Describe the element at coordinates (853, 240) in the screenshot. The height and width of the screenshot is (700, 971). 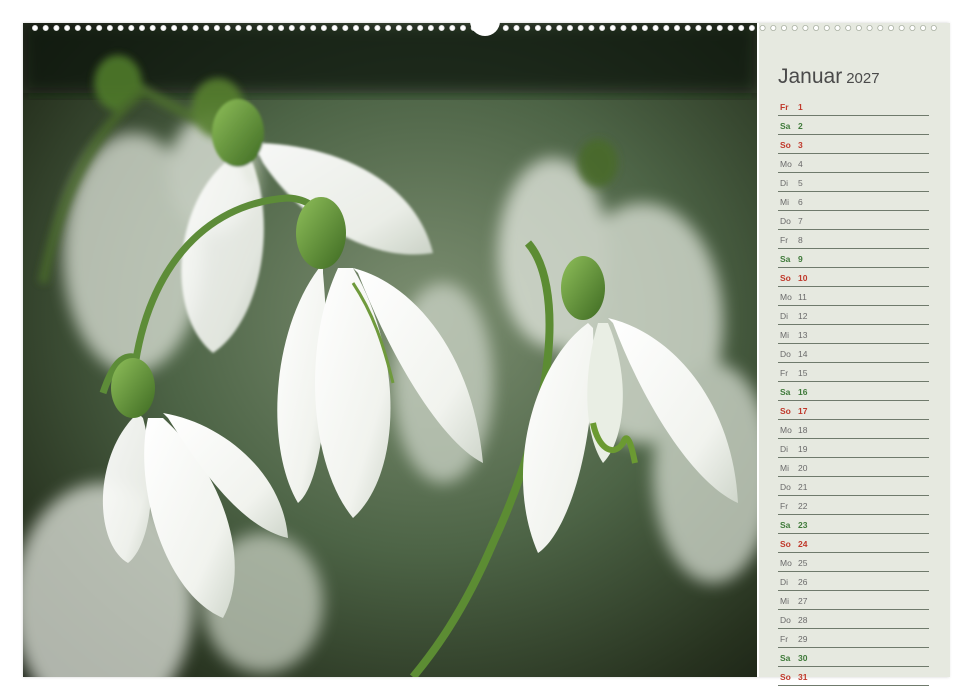
I see `day-row: Fr 8` at that location.